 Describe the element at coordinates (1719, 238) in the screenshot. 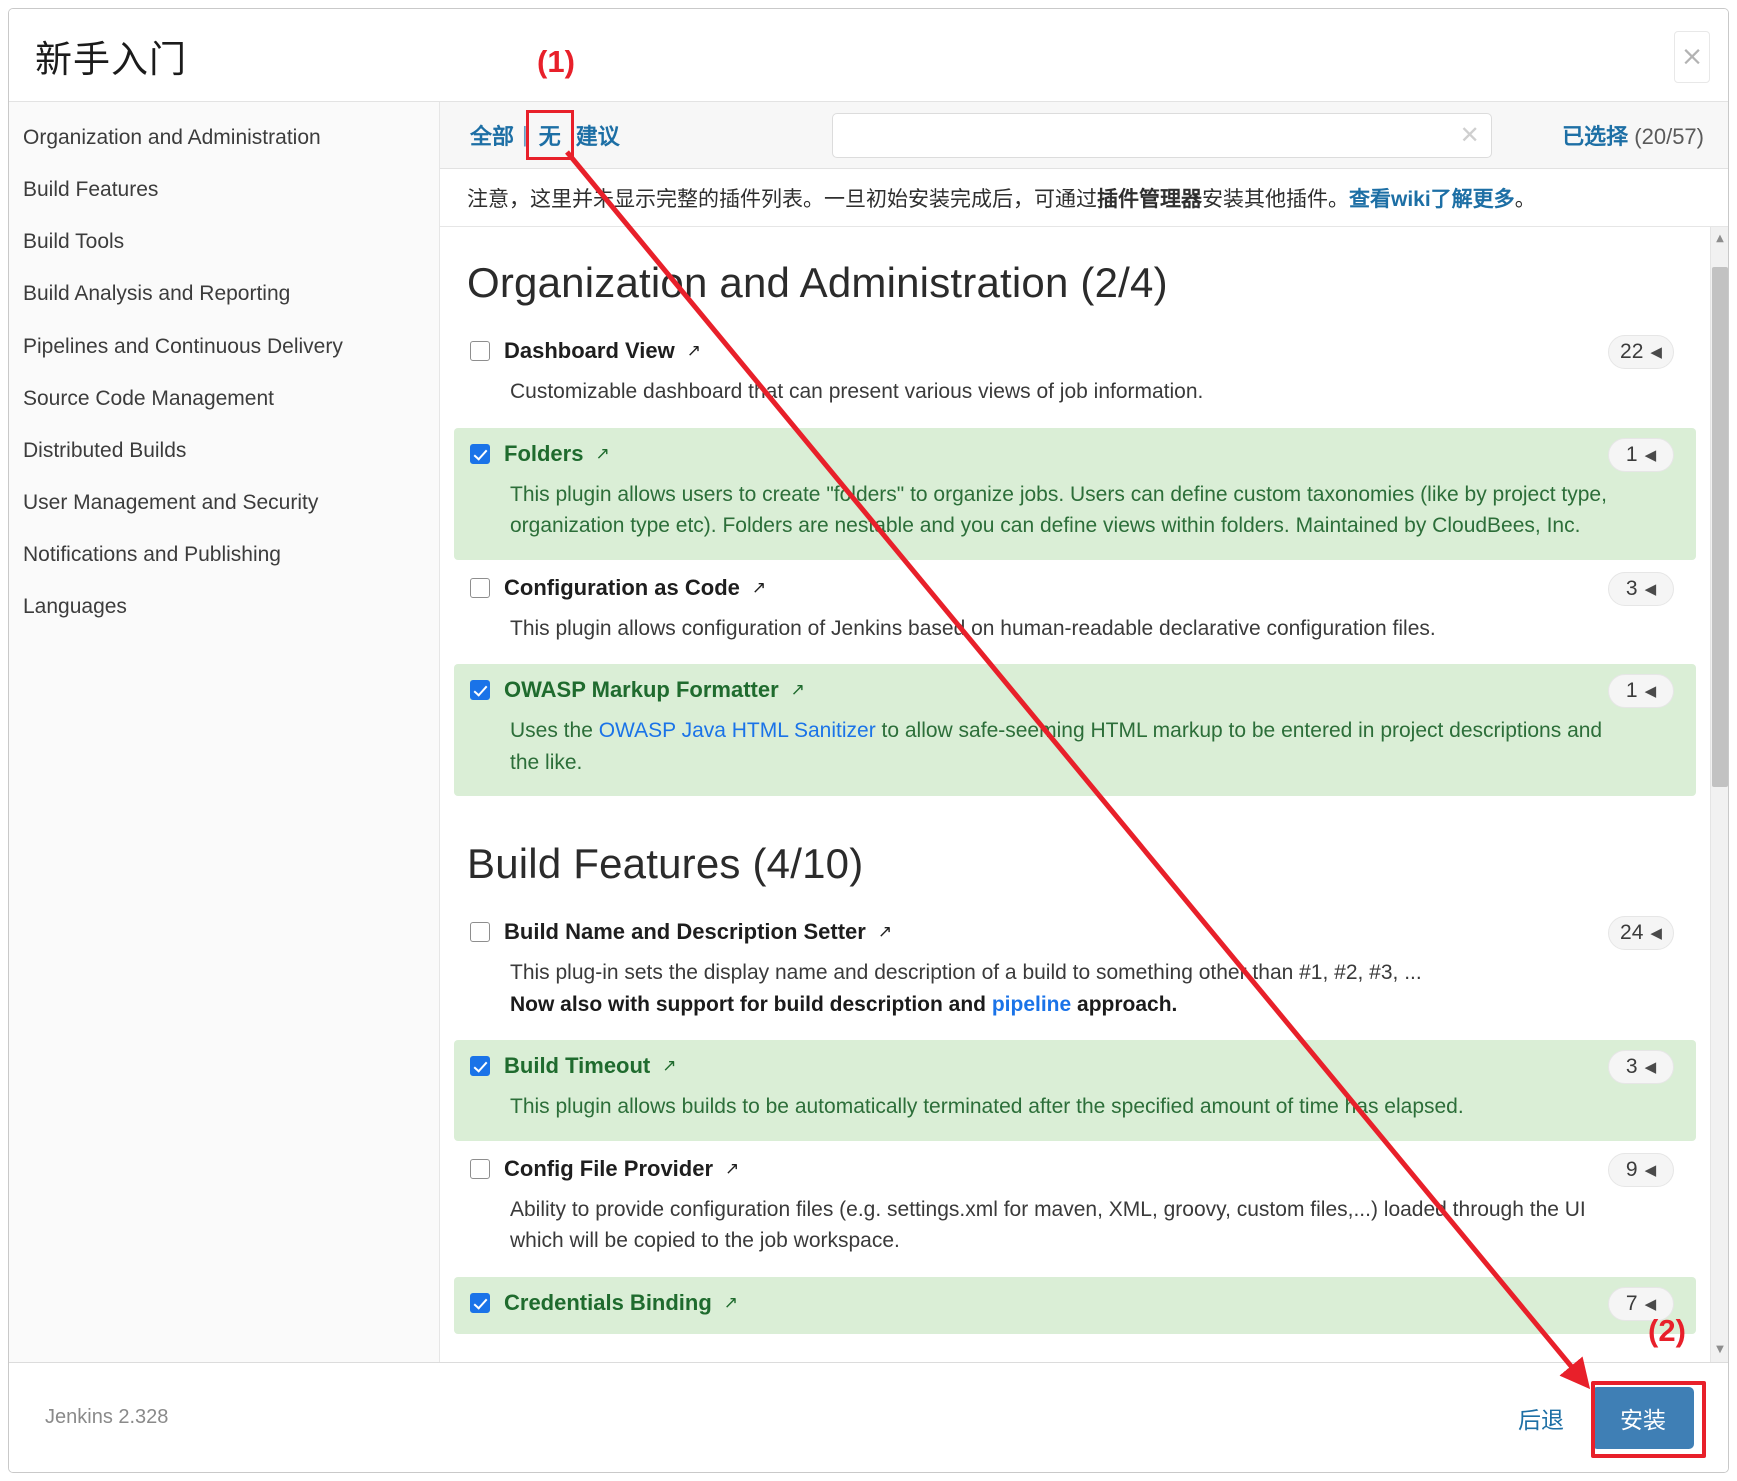

I see `scroll-up-icon: ▲` at that location.